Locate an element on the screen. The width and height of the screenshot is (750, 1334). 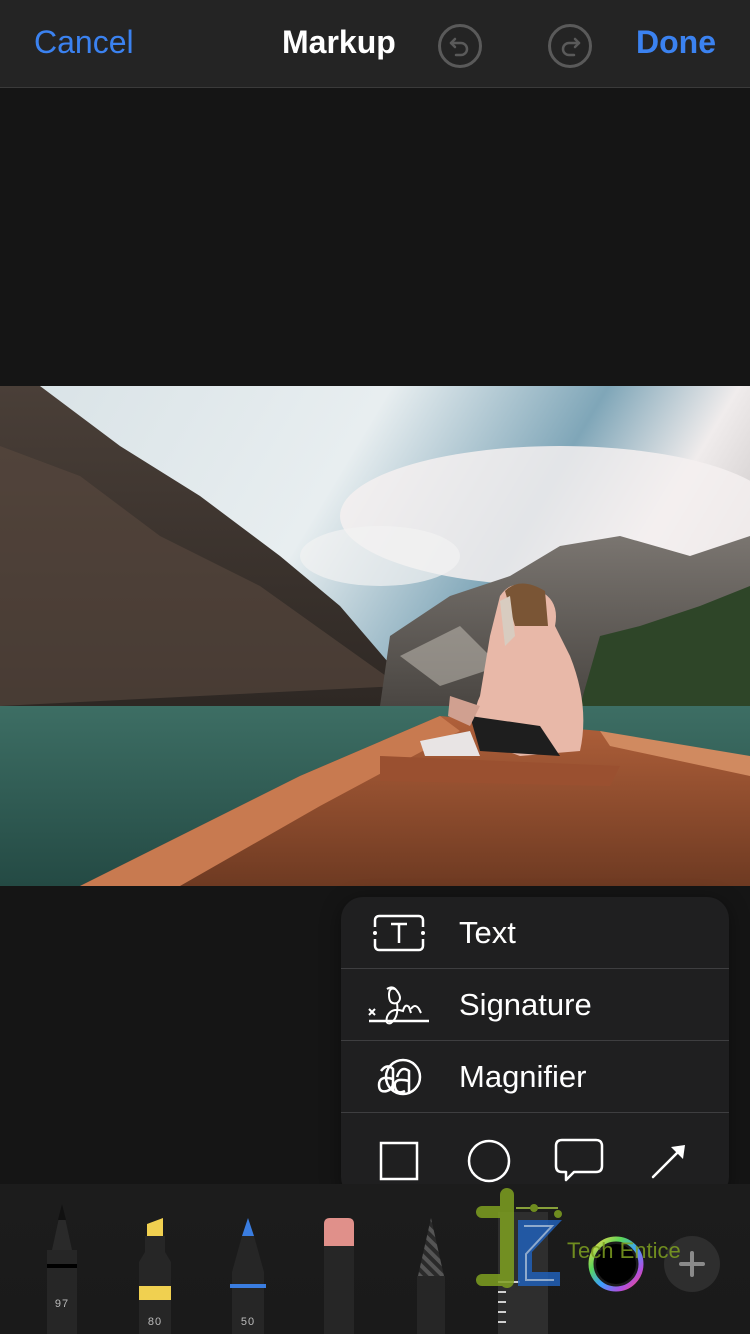
text-box-icon is located at coordinates (399, 933).